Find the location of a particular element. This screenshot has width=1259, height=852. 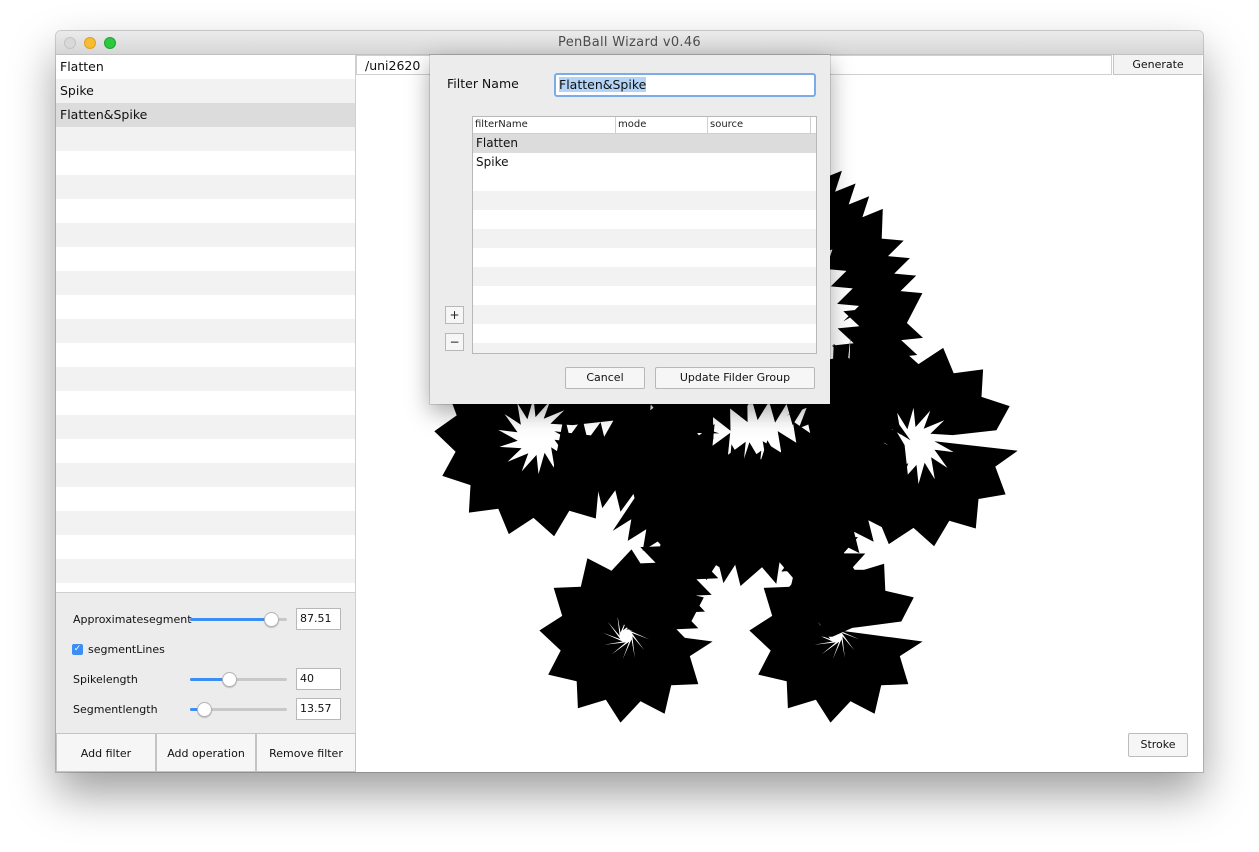

column-header-filtername: filterName is located at coordinates (544, 125).